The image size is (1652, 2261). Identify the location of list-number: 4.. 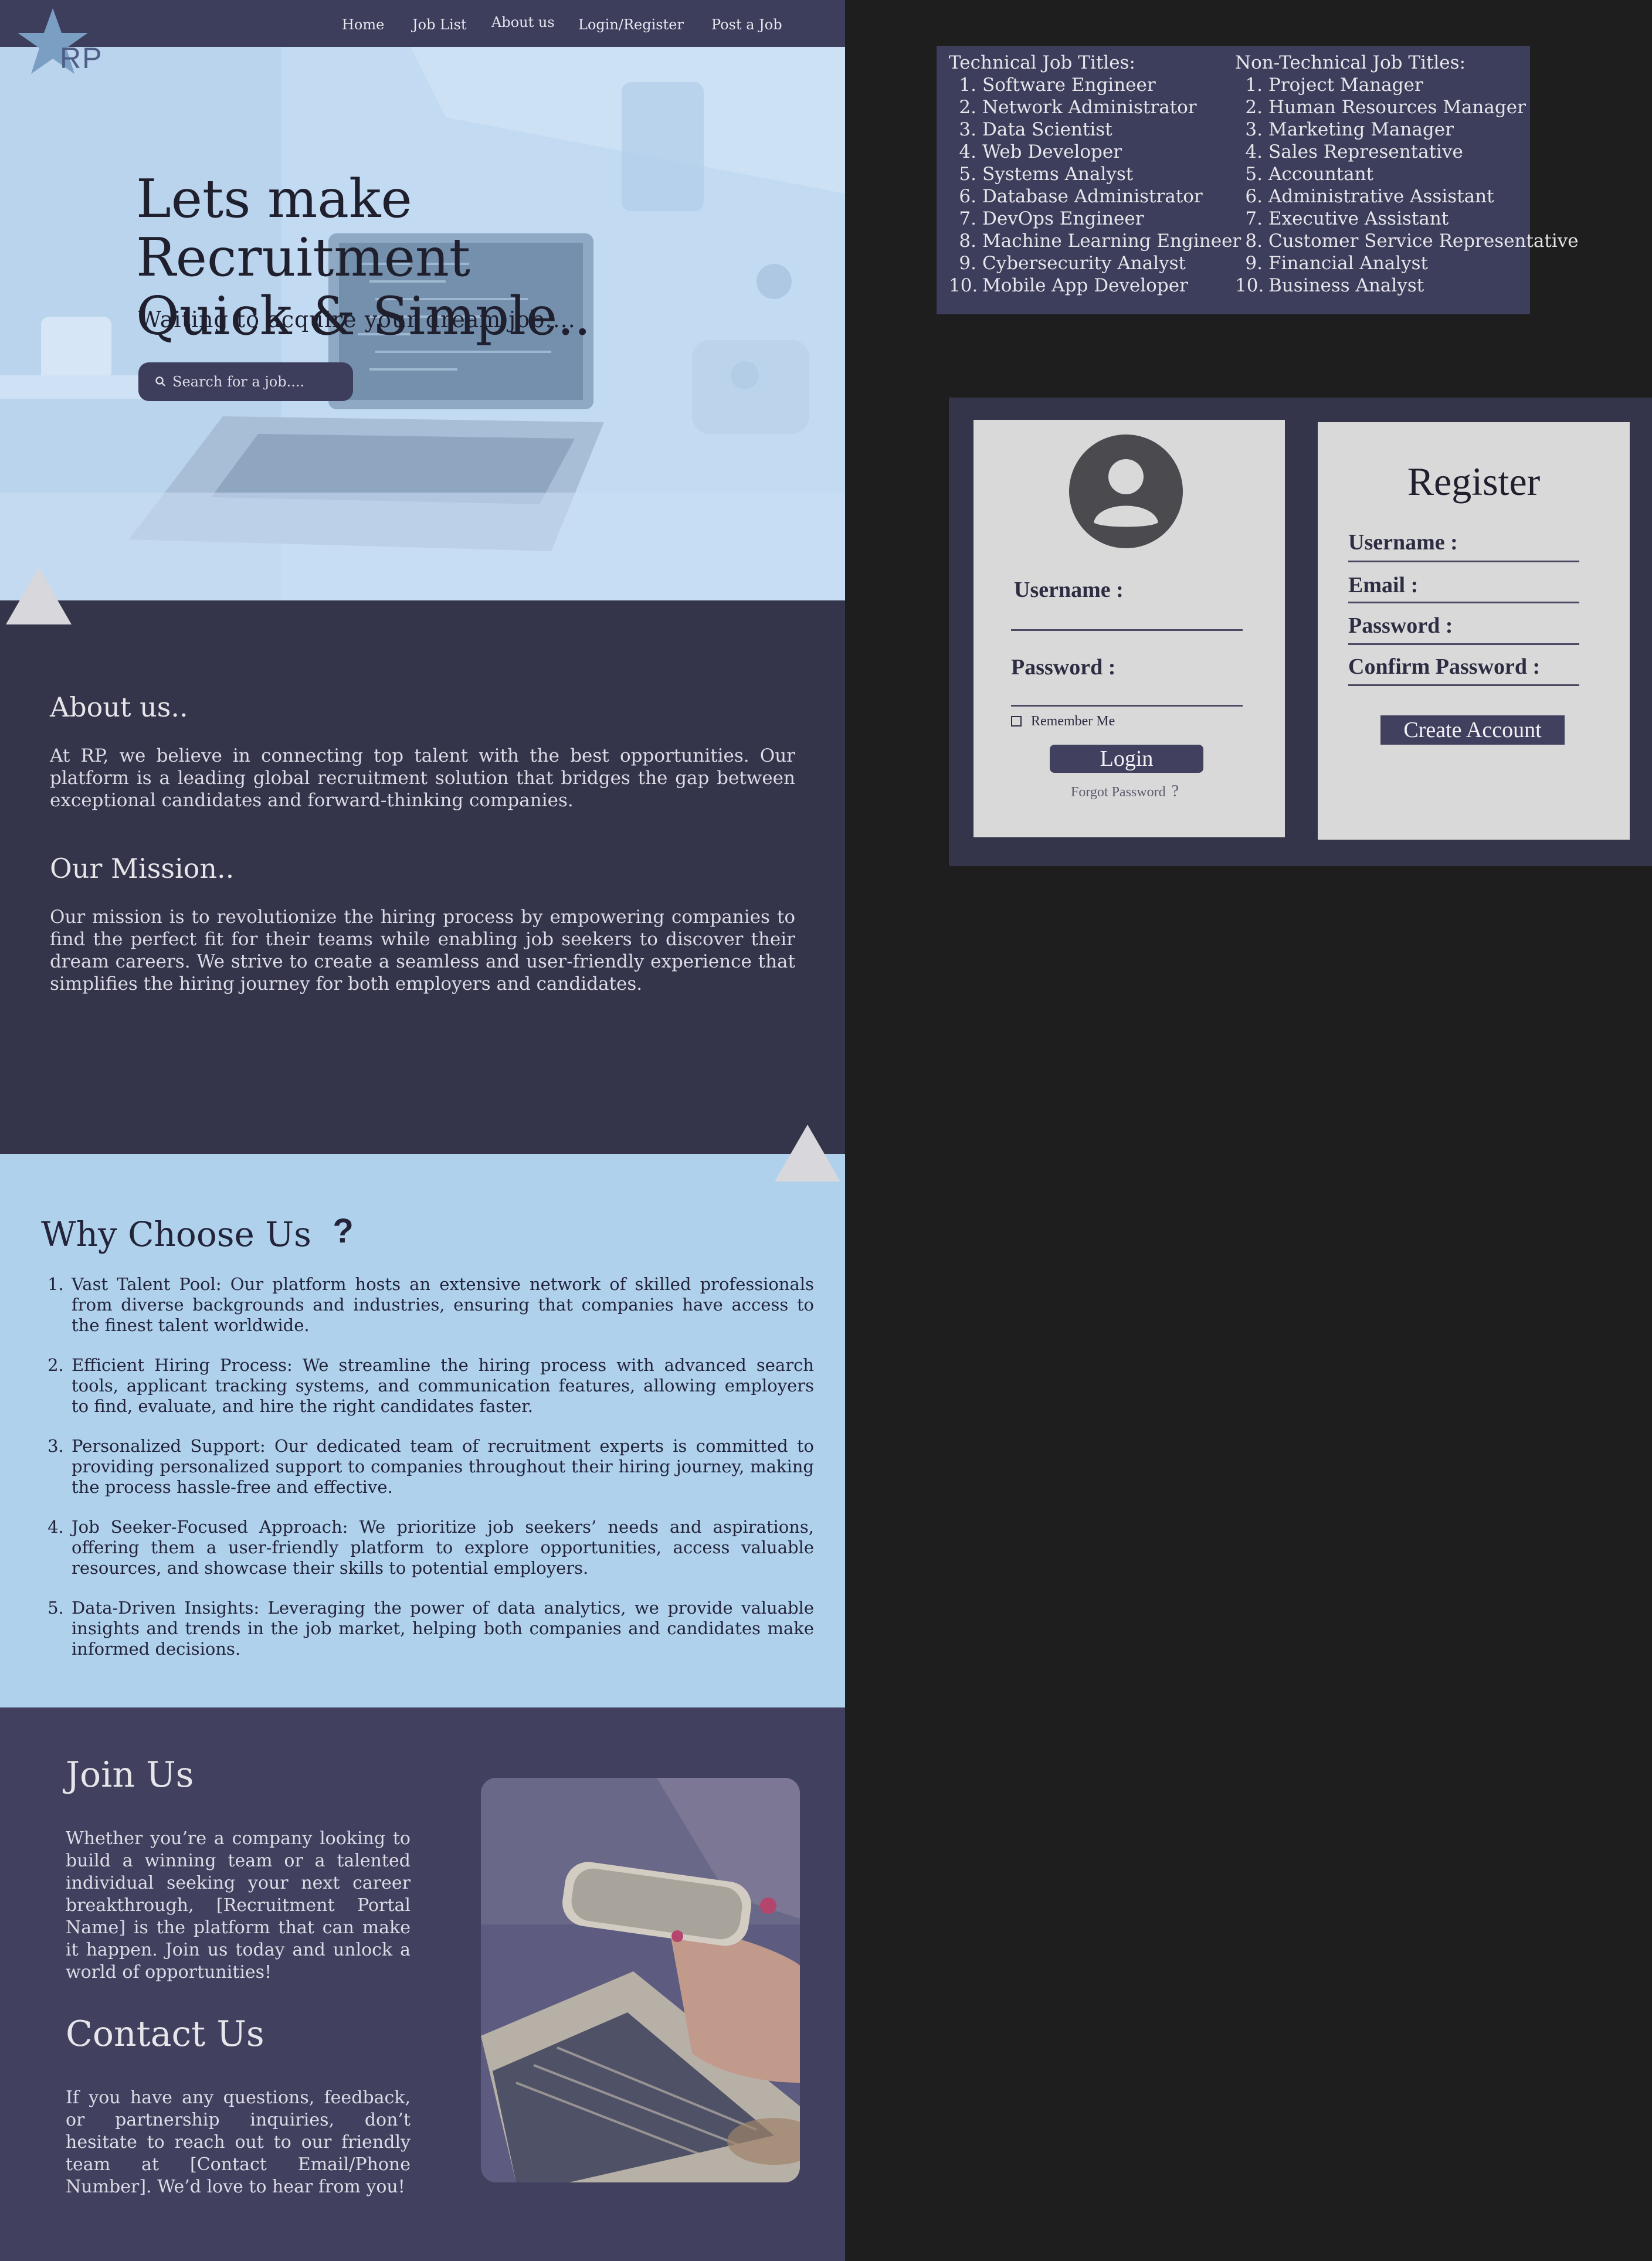
(1254, 151).